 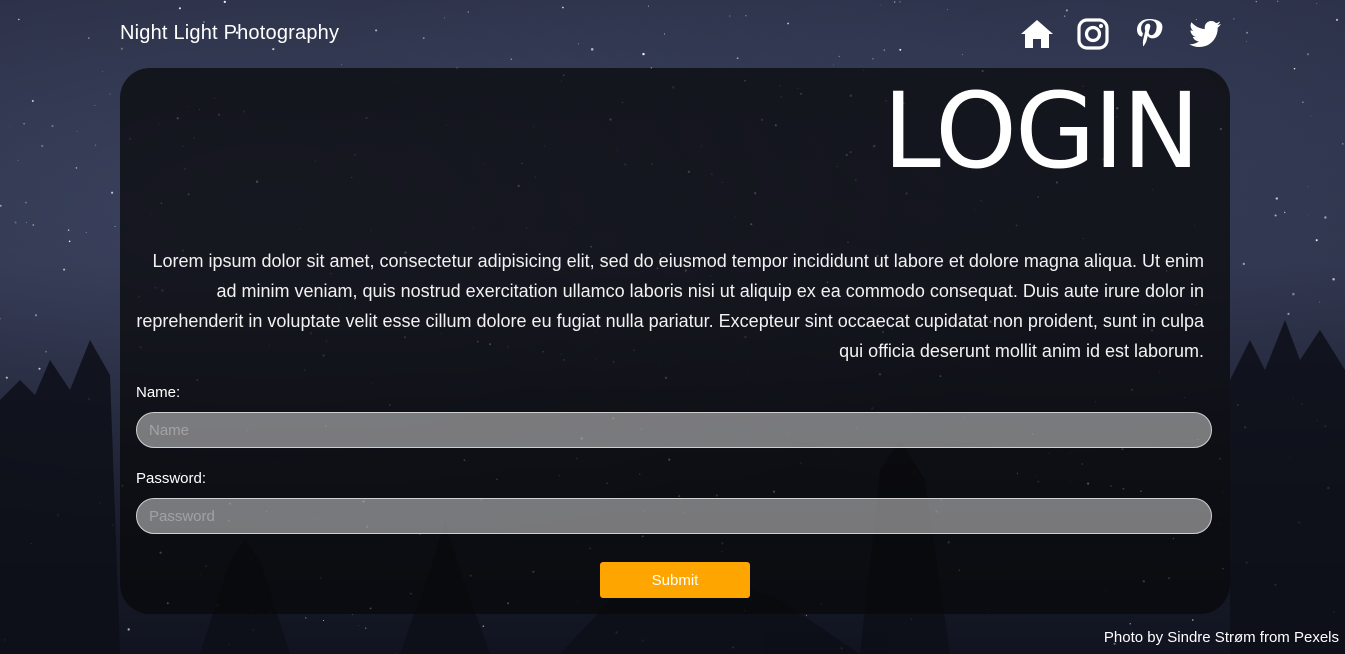 What do you see at coordinates (1041, 131) in the screenshot?
I see `login-heading: LOGIN` at bounding box center [1041, 131].